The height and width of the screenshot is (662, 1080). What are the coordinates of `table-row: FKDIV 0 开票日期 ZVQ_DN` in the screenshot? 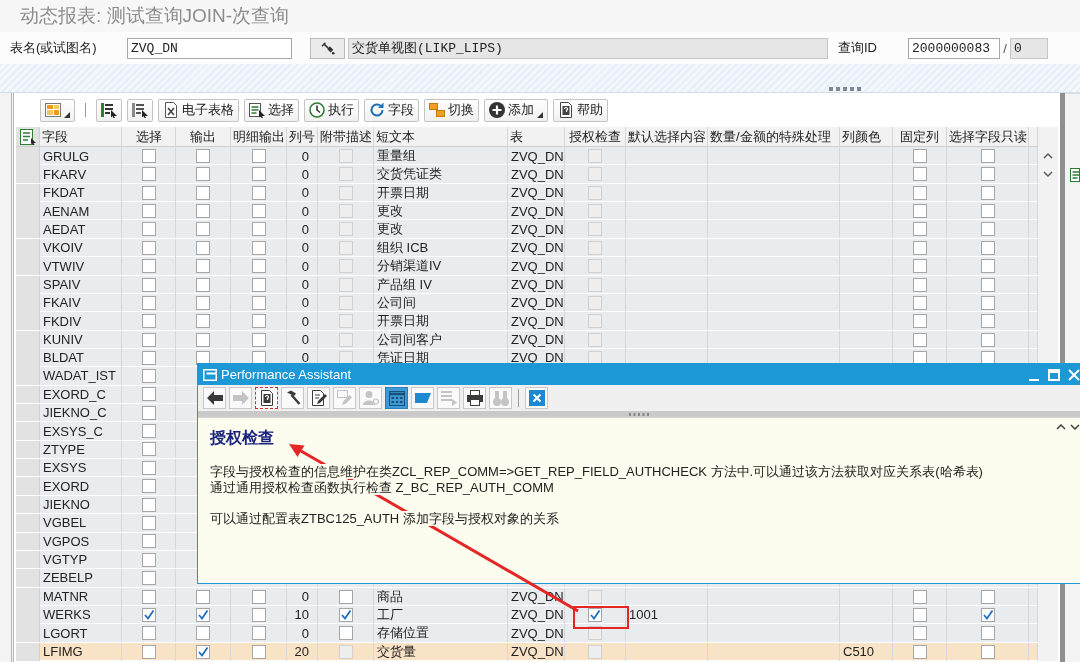 It's located at (527, 321).